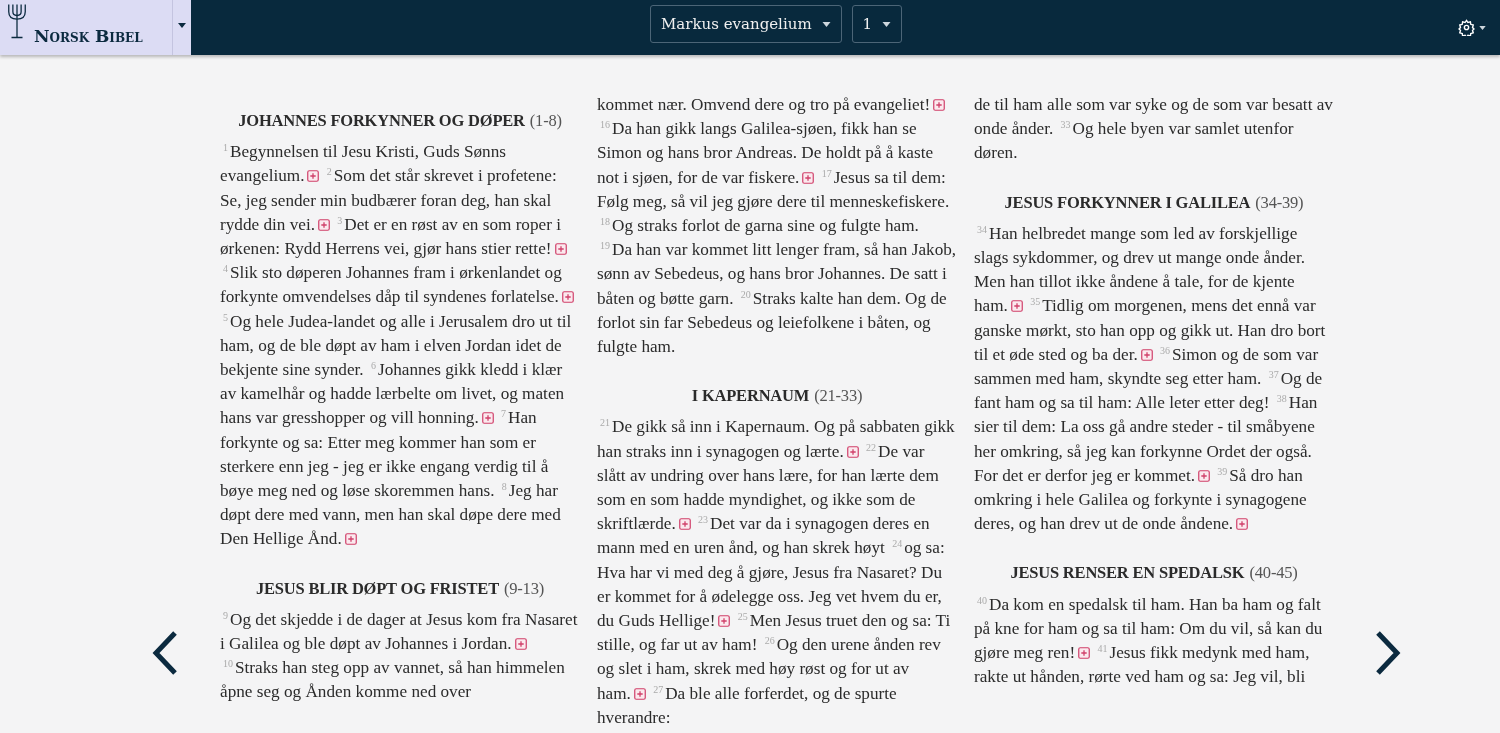 This screenshot has width=1500, height=733. What do you see at coordinates (377, 588) in the screenshot?
I see `section-heading: JESUS BLIR DØPT OG FRISTET` at bounding box center [377, 588].